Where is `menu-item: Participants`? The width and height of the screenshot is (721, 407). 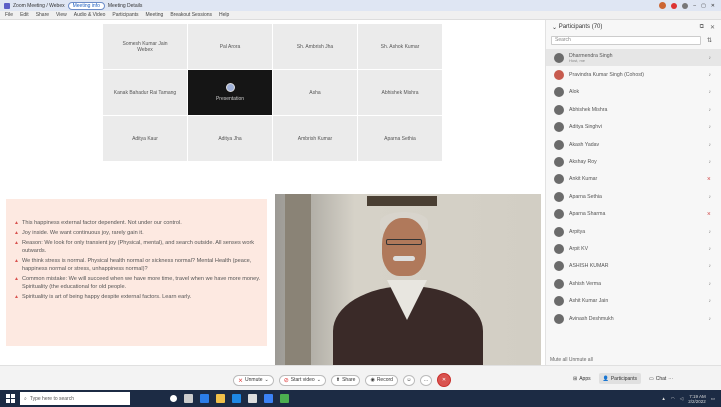
menu-item: Participants is located at coordinates (125, 15).